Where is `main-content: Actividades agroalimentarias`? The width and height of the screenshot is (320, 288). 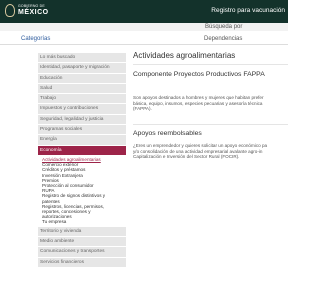 main-content: Actividades agroalimentarias is located at coordinates (210, 55).